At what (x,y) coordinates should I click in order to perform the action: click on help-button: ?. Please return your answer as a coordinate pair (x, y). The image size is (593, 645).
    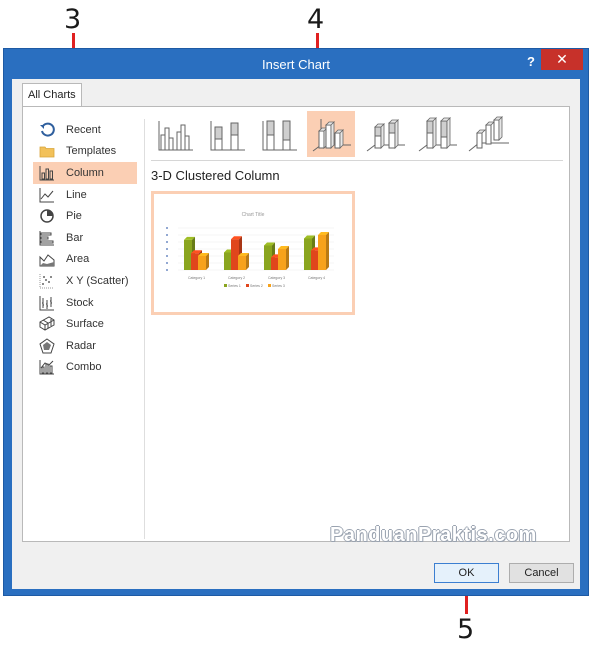
    Looking at the image, I should click on (531, 62).